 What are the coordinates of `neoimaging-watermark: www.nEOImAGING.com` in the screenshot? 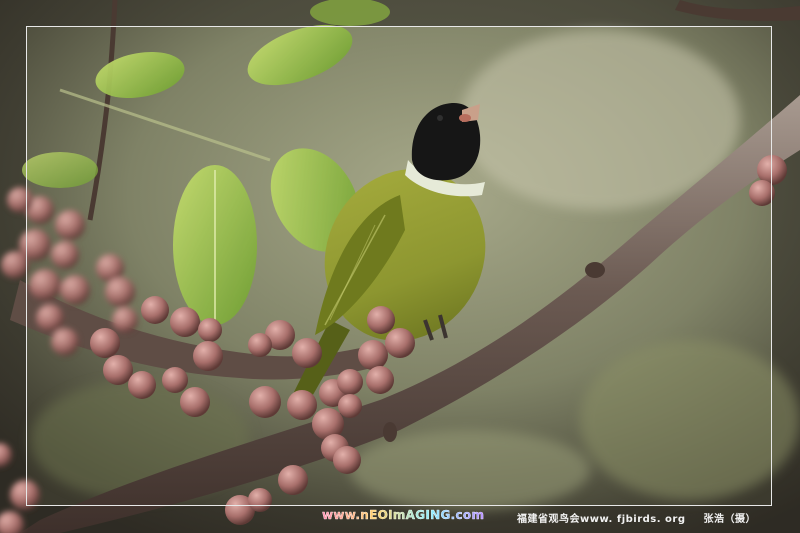 It's located at (403, 515).